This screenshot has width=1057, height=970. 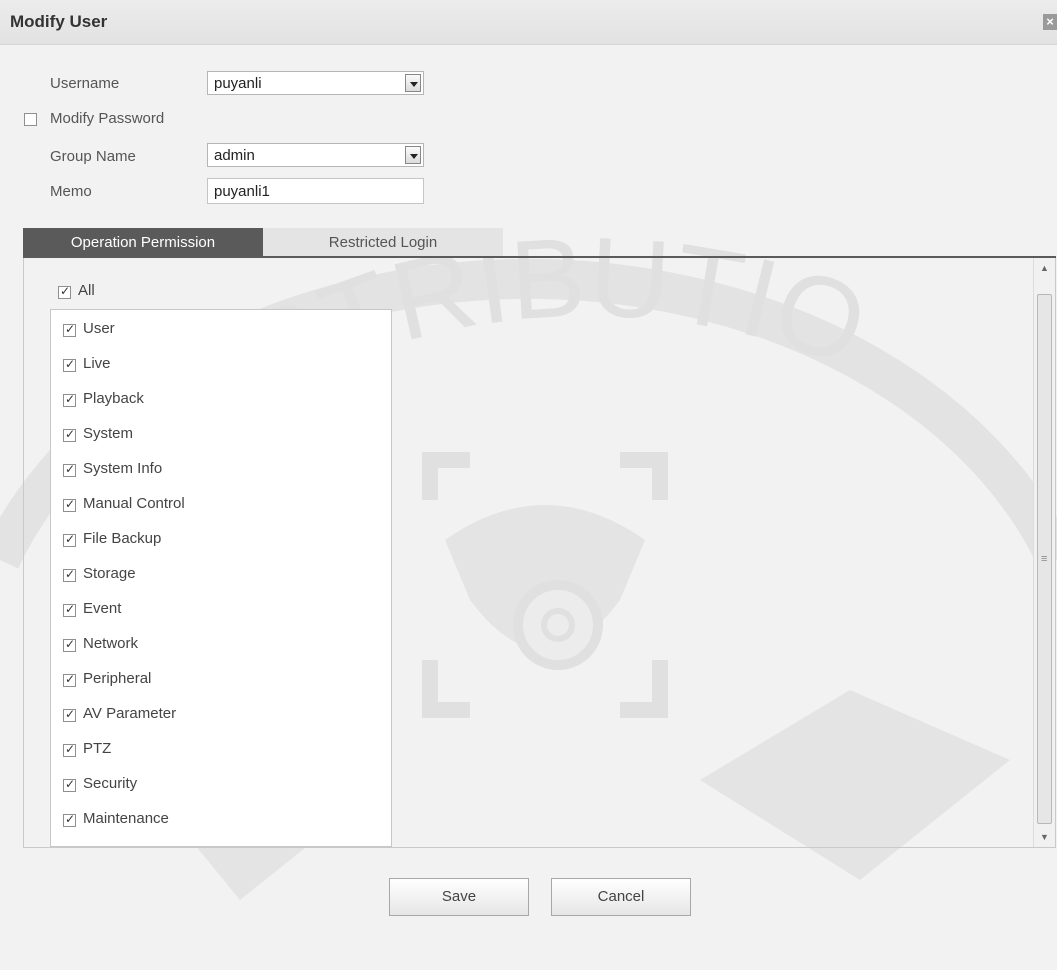 I want to click on save-button: Save, so click(x=459, y=897).